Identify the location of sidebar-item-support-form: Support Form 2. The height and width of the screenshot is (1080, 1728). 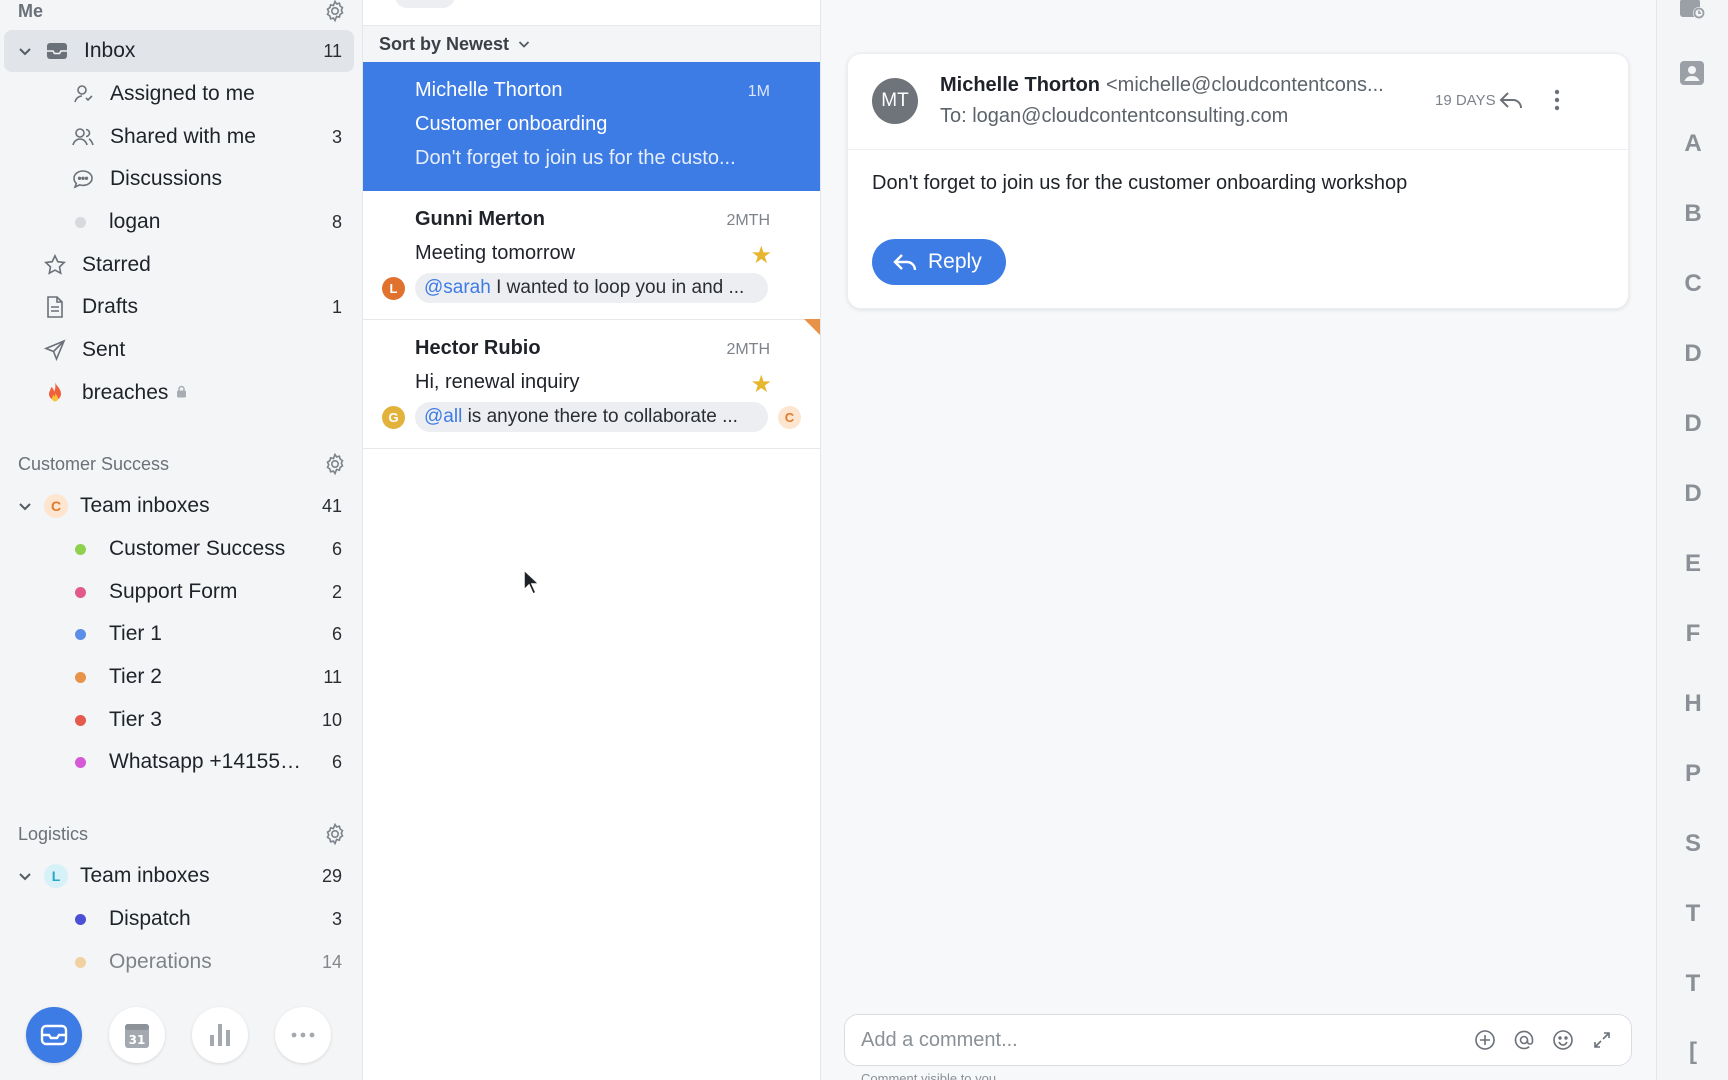
(179, 592).